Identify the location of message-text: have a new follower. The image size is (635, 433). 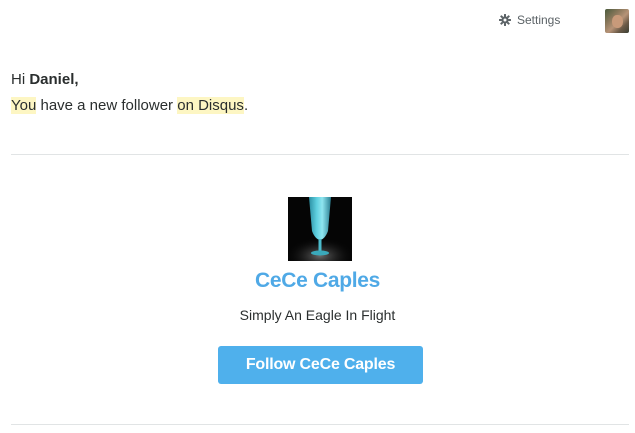
(107, 105).